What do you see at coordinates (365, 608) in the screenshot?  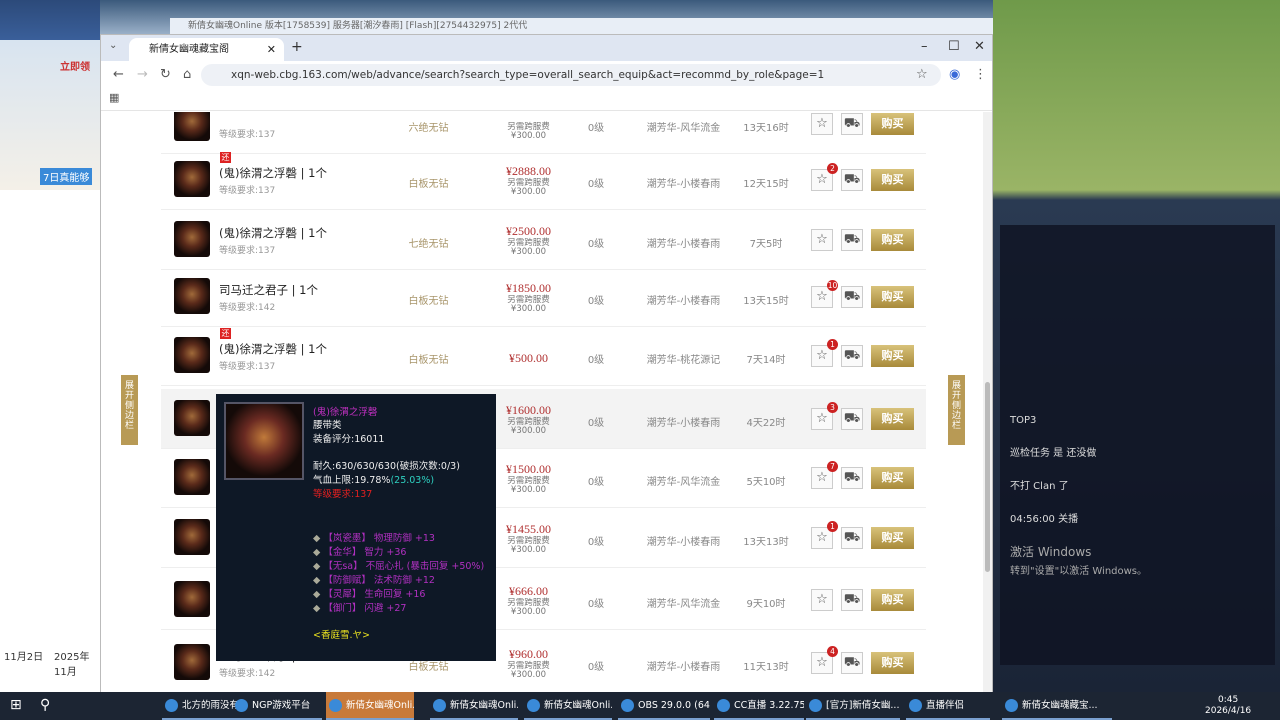 I see `tooltip-attr-text: 【御门】 闪避 +27` at bounding box center [365, 608].